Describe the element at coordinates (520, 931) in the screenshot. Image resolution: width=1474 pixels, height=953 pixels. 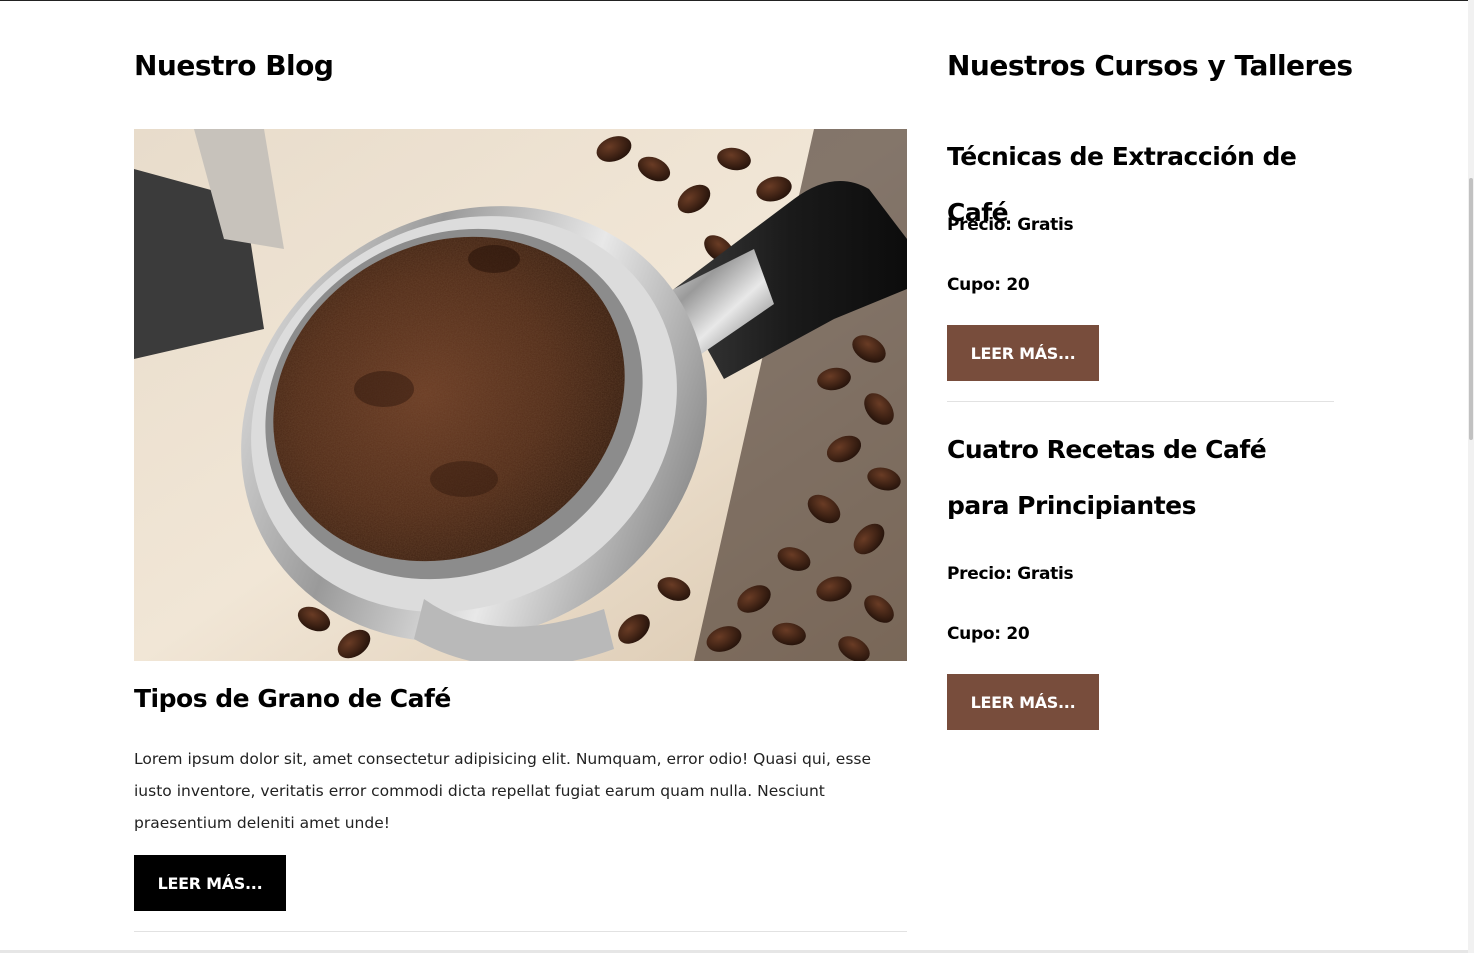
I see `blog-divider` at that location.